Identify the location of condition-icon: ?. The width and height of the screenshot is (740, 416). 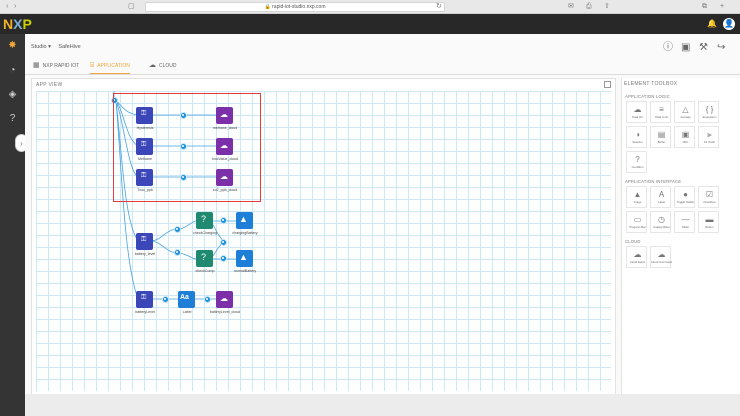
(637, 159).